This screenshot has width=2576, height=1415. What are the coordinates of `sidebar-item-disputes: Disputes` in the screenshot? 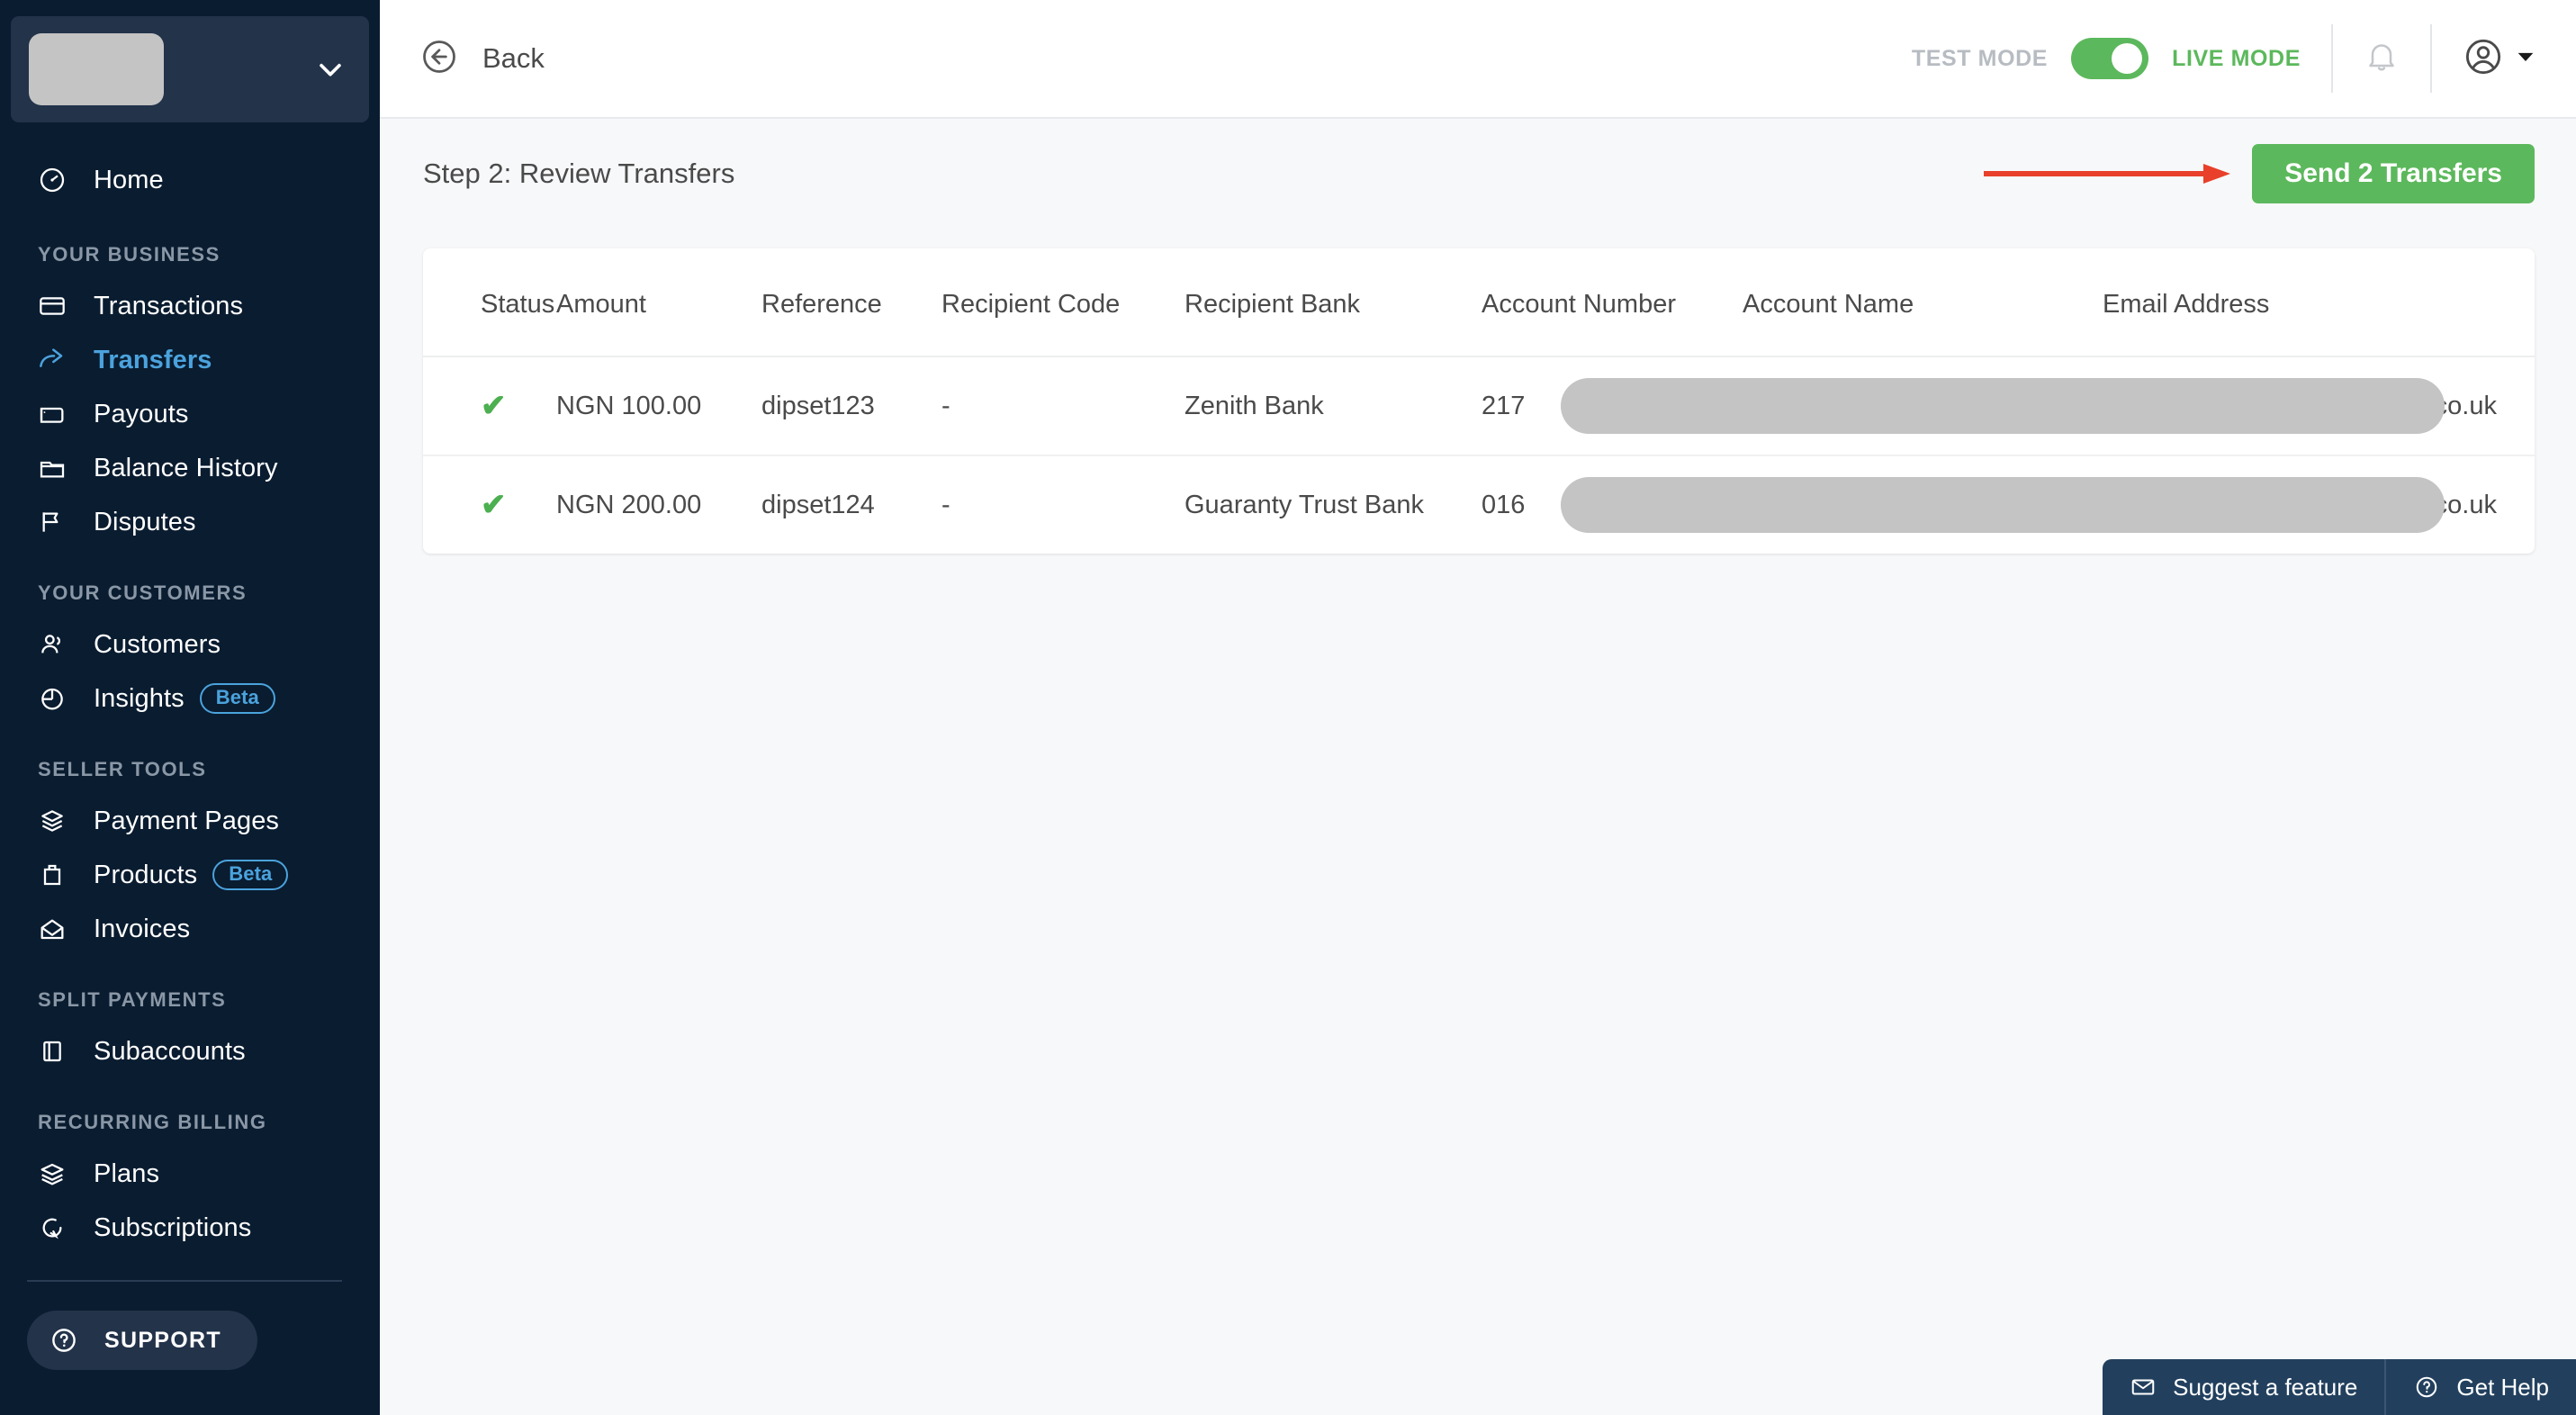 It's located at (190, 522).